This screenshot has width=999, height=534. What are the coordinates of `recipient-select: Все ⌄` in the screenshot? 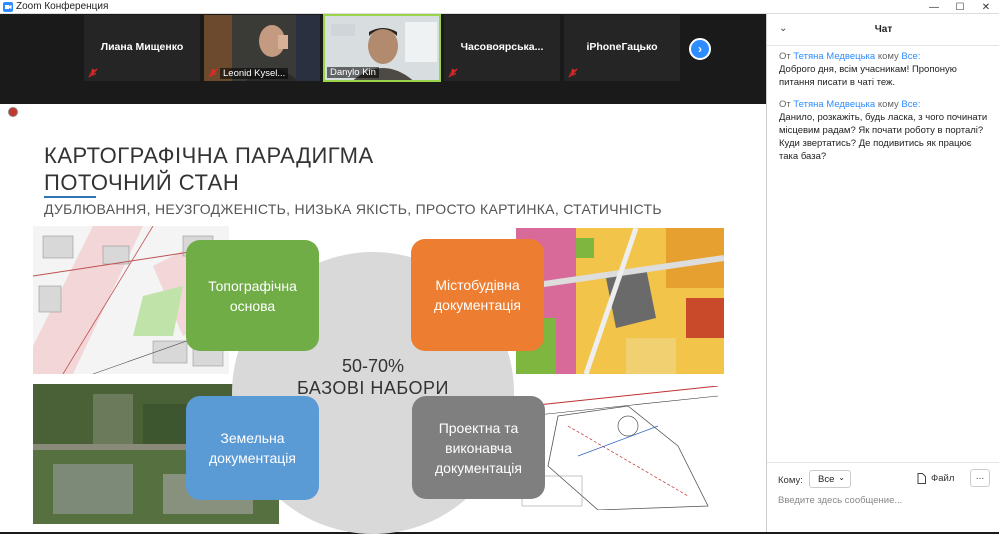 It's located at (830, 479).